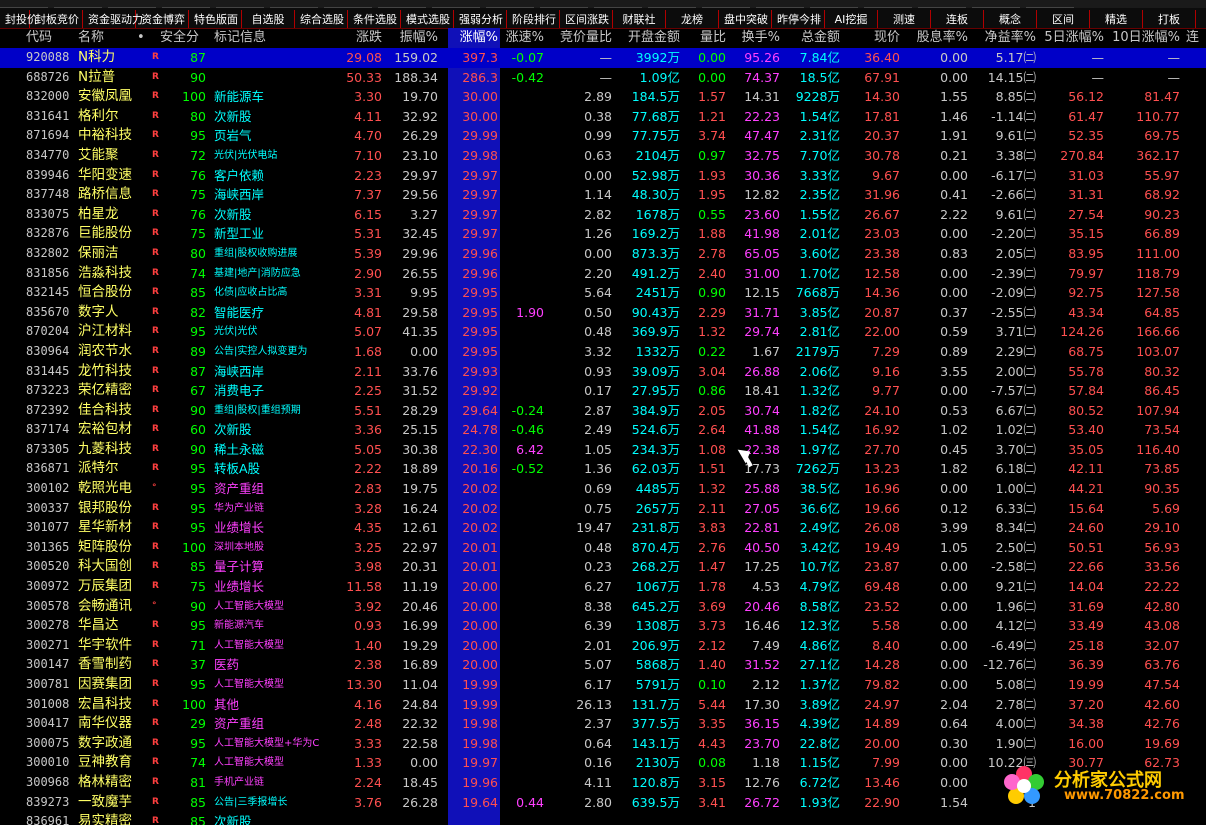 The image size is (1206, 825). I want to click on tab-11: 区间涨跌, so click(586, 19).